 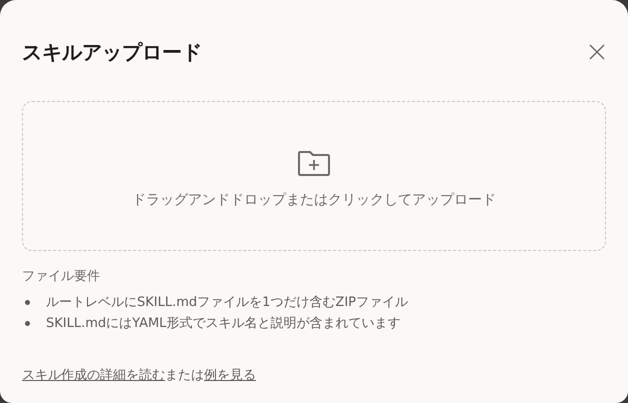 I want to click on docs-link: スキル作成の詳細を読む, so click(x=93, y=375).